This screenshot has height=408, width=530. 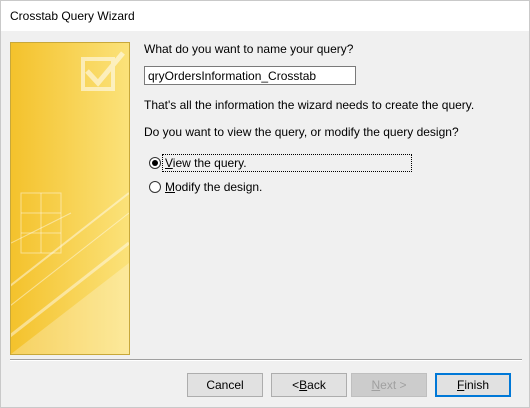 I want to click on radio-selected-dot, so click(x=155, y=163).